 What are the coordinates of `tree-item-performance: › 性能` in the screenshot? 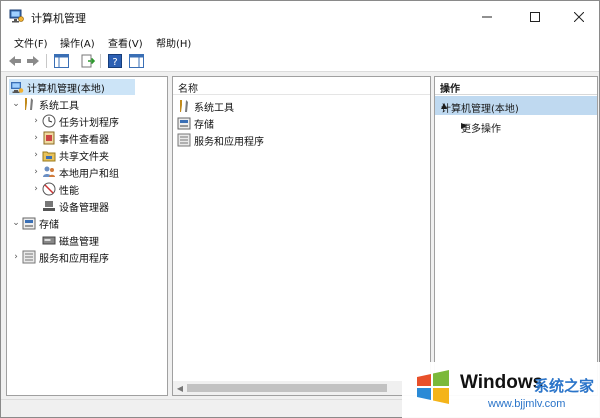 It's located at (55, 189).